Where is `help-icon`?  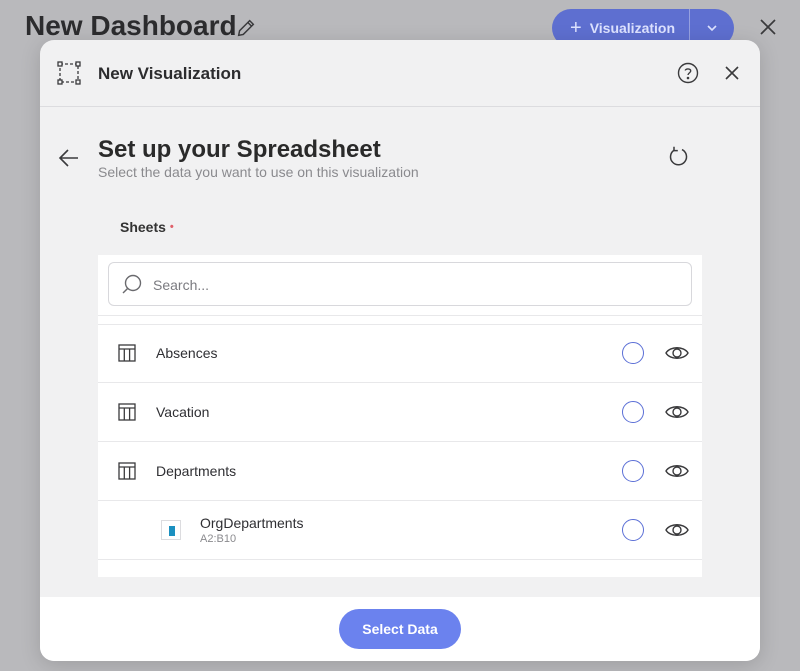 help-icon is located at coordinates (688, 73).